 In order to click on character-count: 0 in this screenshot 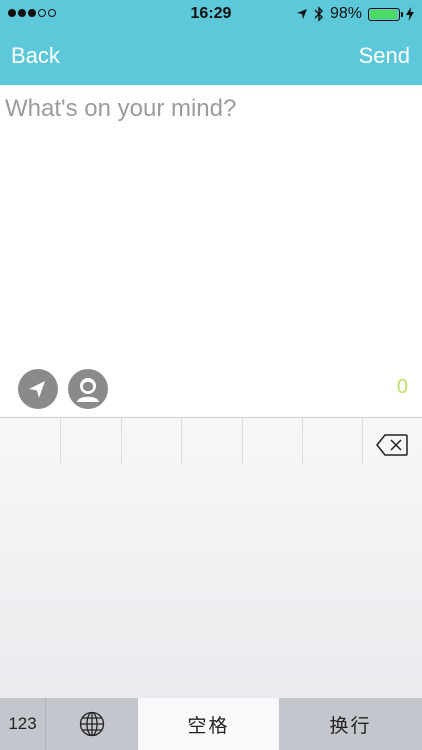, I will do `click(402, 387)`.